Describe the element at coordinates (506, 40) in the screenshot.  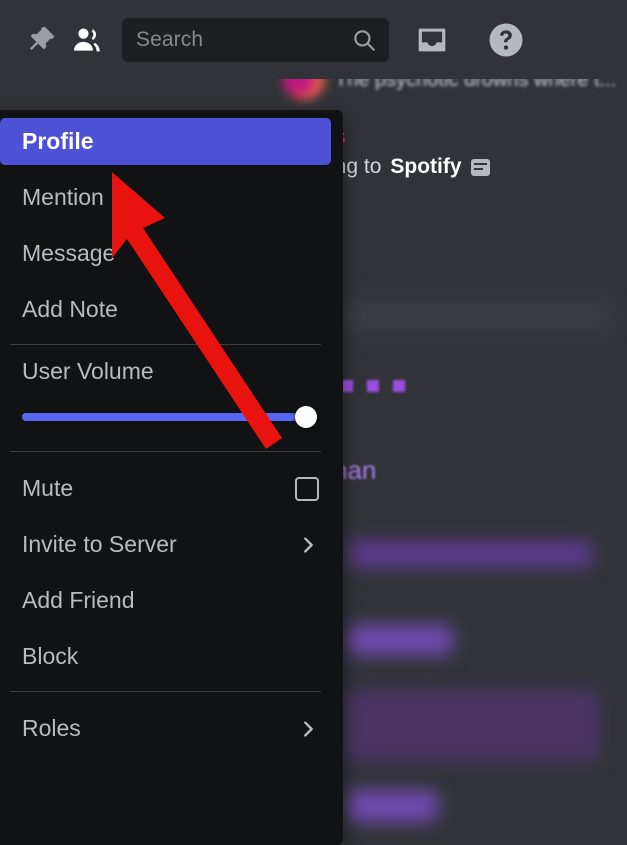
I see `help-icon` at that location.